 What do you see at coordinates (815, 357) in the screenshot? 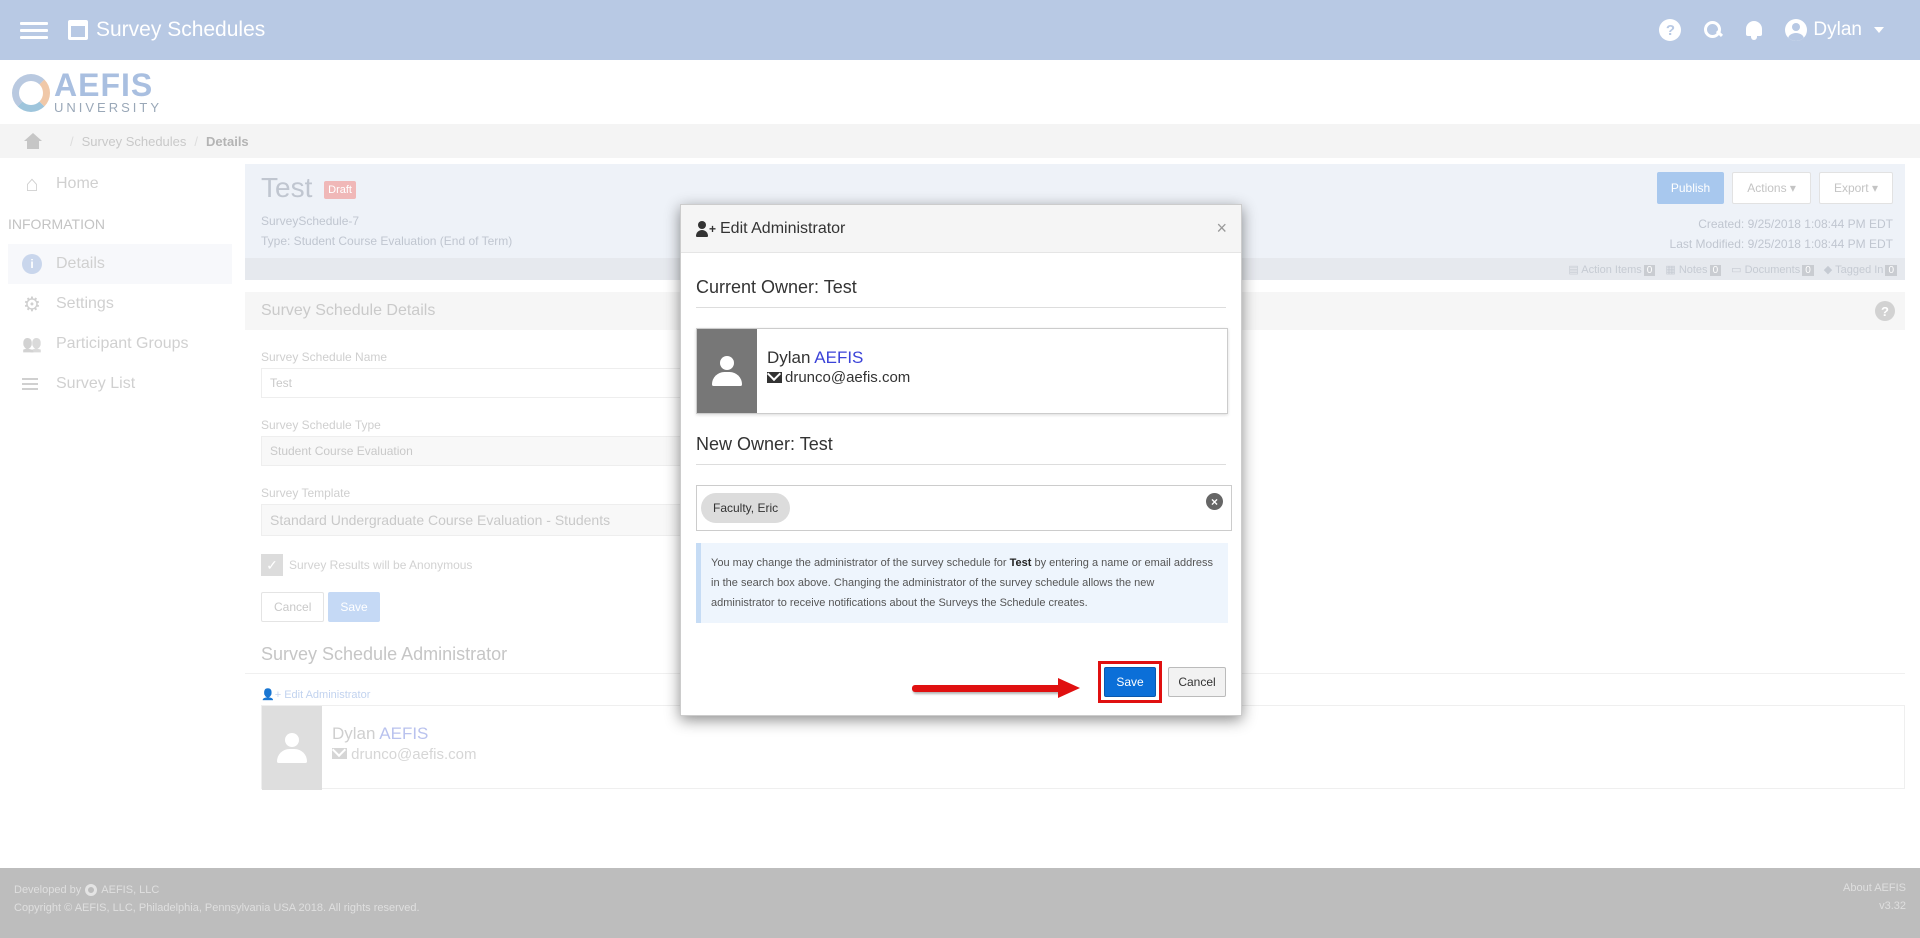
I see `owner-name: Dylan AEFIS` at bounding box center [815, 357].